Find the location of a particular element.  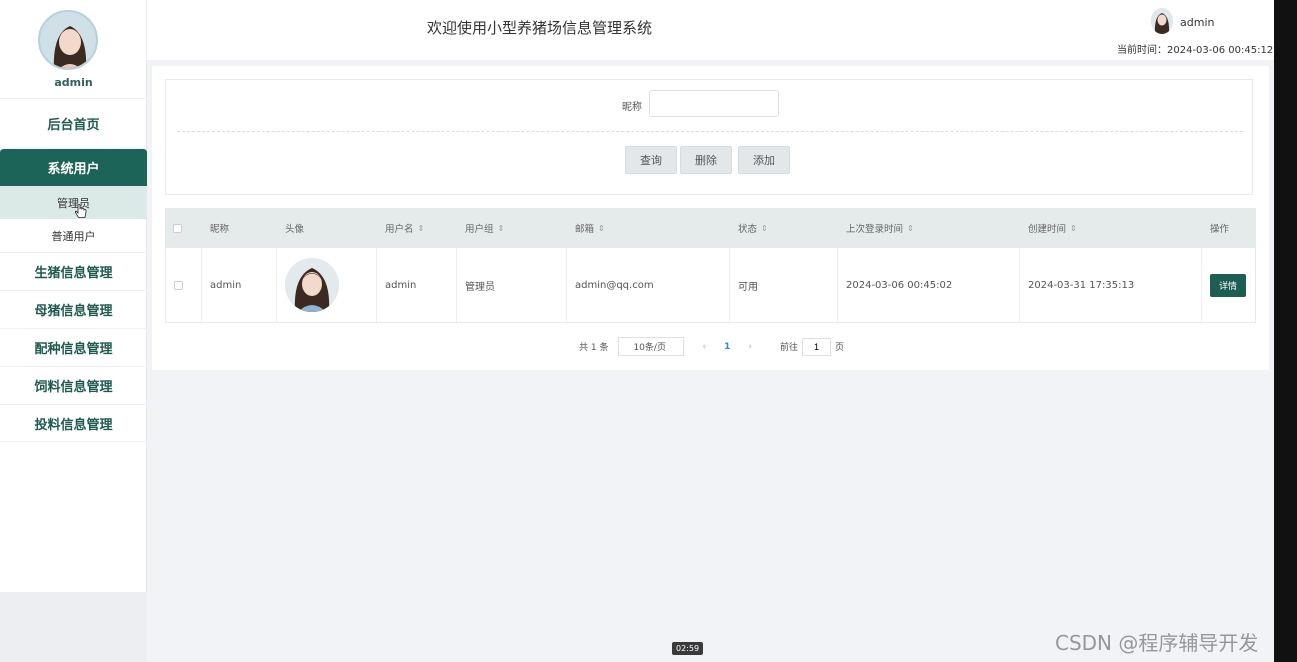

select-all-checkbox is located at coordinates (177, 228).